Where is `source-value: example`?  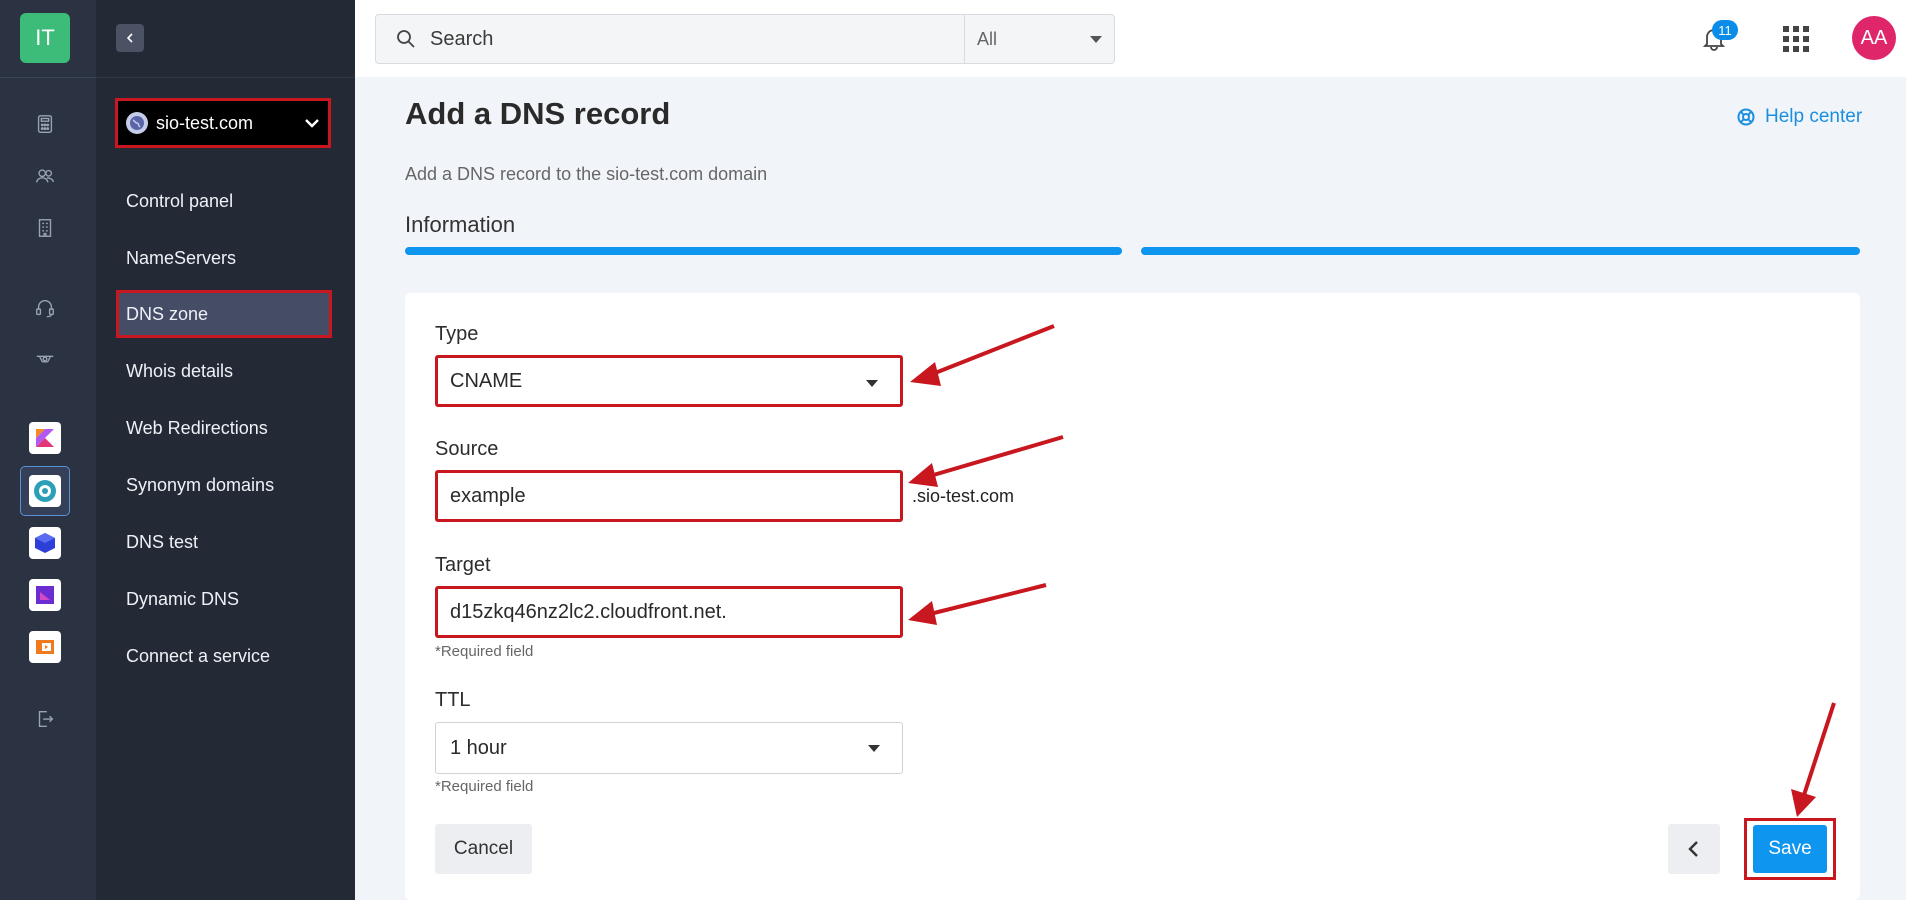 source-value: example is located at coordinates (488, 495).